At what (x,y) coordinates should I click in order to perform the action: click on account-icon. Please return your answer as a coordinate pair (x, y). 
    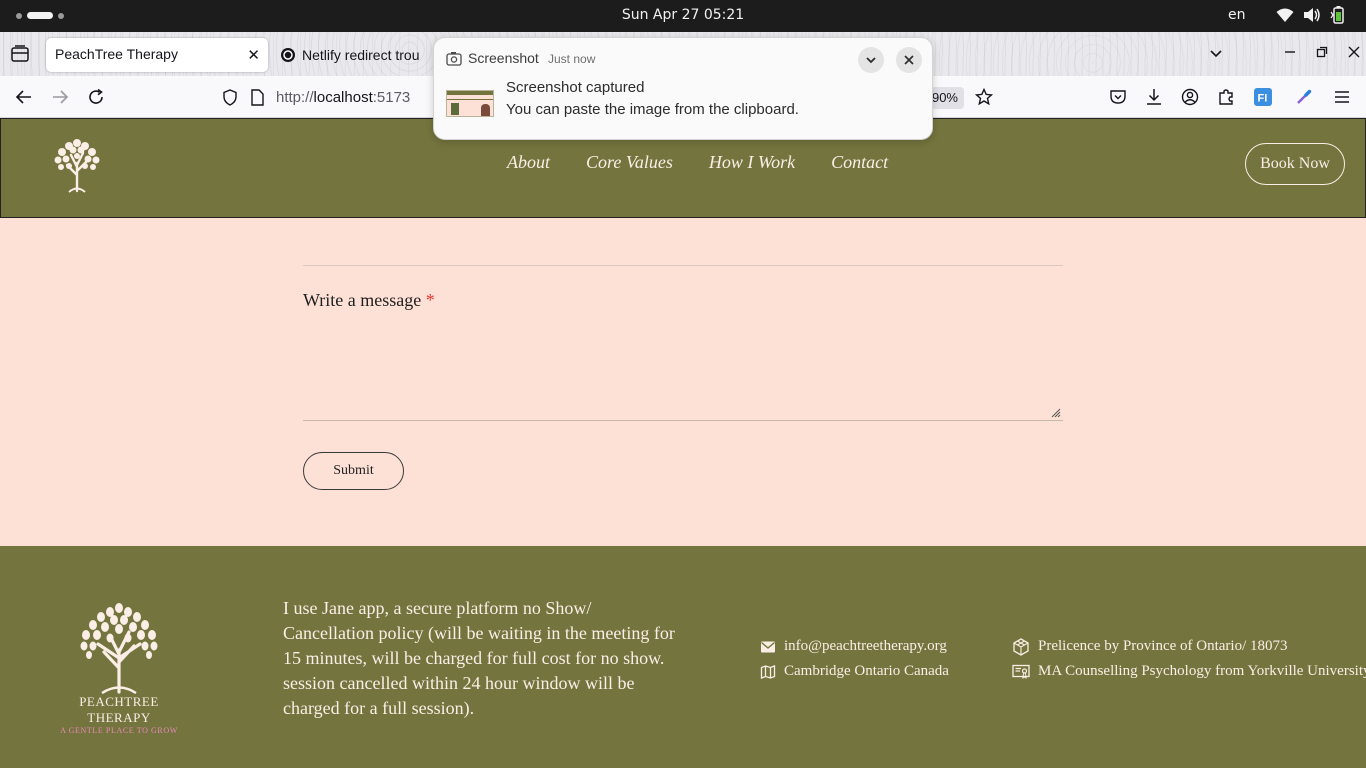
    Looking at the image, I should click on (1190, 97).